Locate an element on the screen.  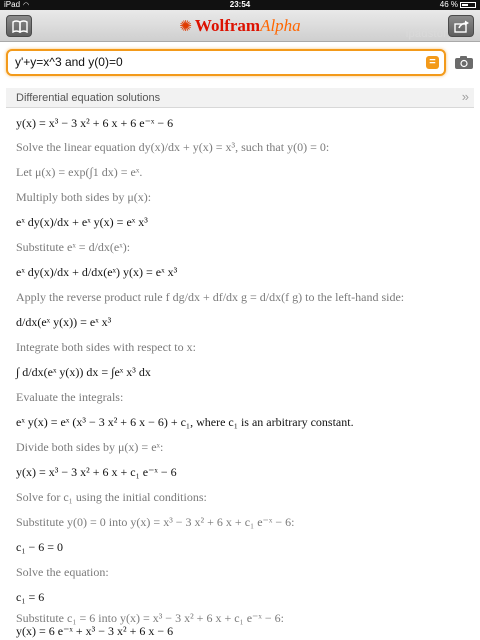
search-row: y'+y=x^3 and y(0)=0 = is located at coordinates (240, 63).